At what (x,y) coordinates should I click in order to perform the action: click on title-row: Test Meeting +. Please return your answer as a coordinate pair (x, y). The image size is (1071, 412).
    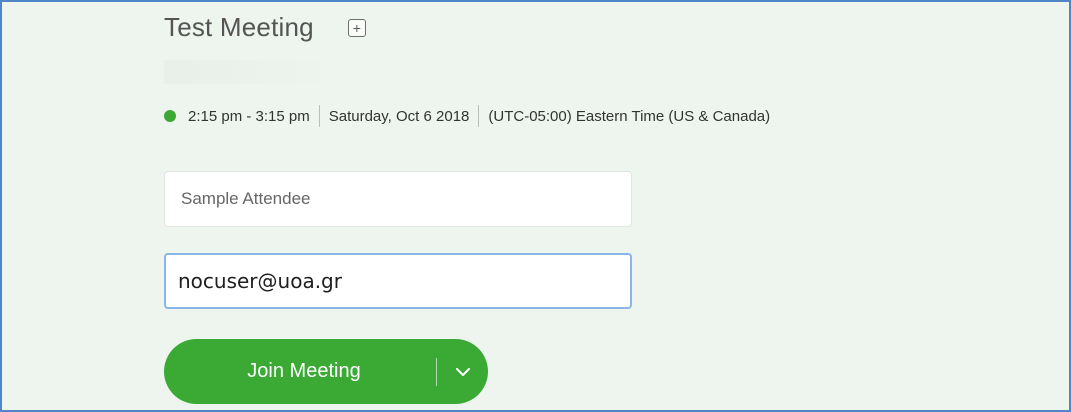
    Looking at the image, I should click on (265, 27).